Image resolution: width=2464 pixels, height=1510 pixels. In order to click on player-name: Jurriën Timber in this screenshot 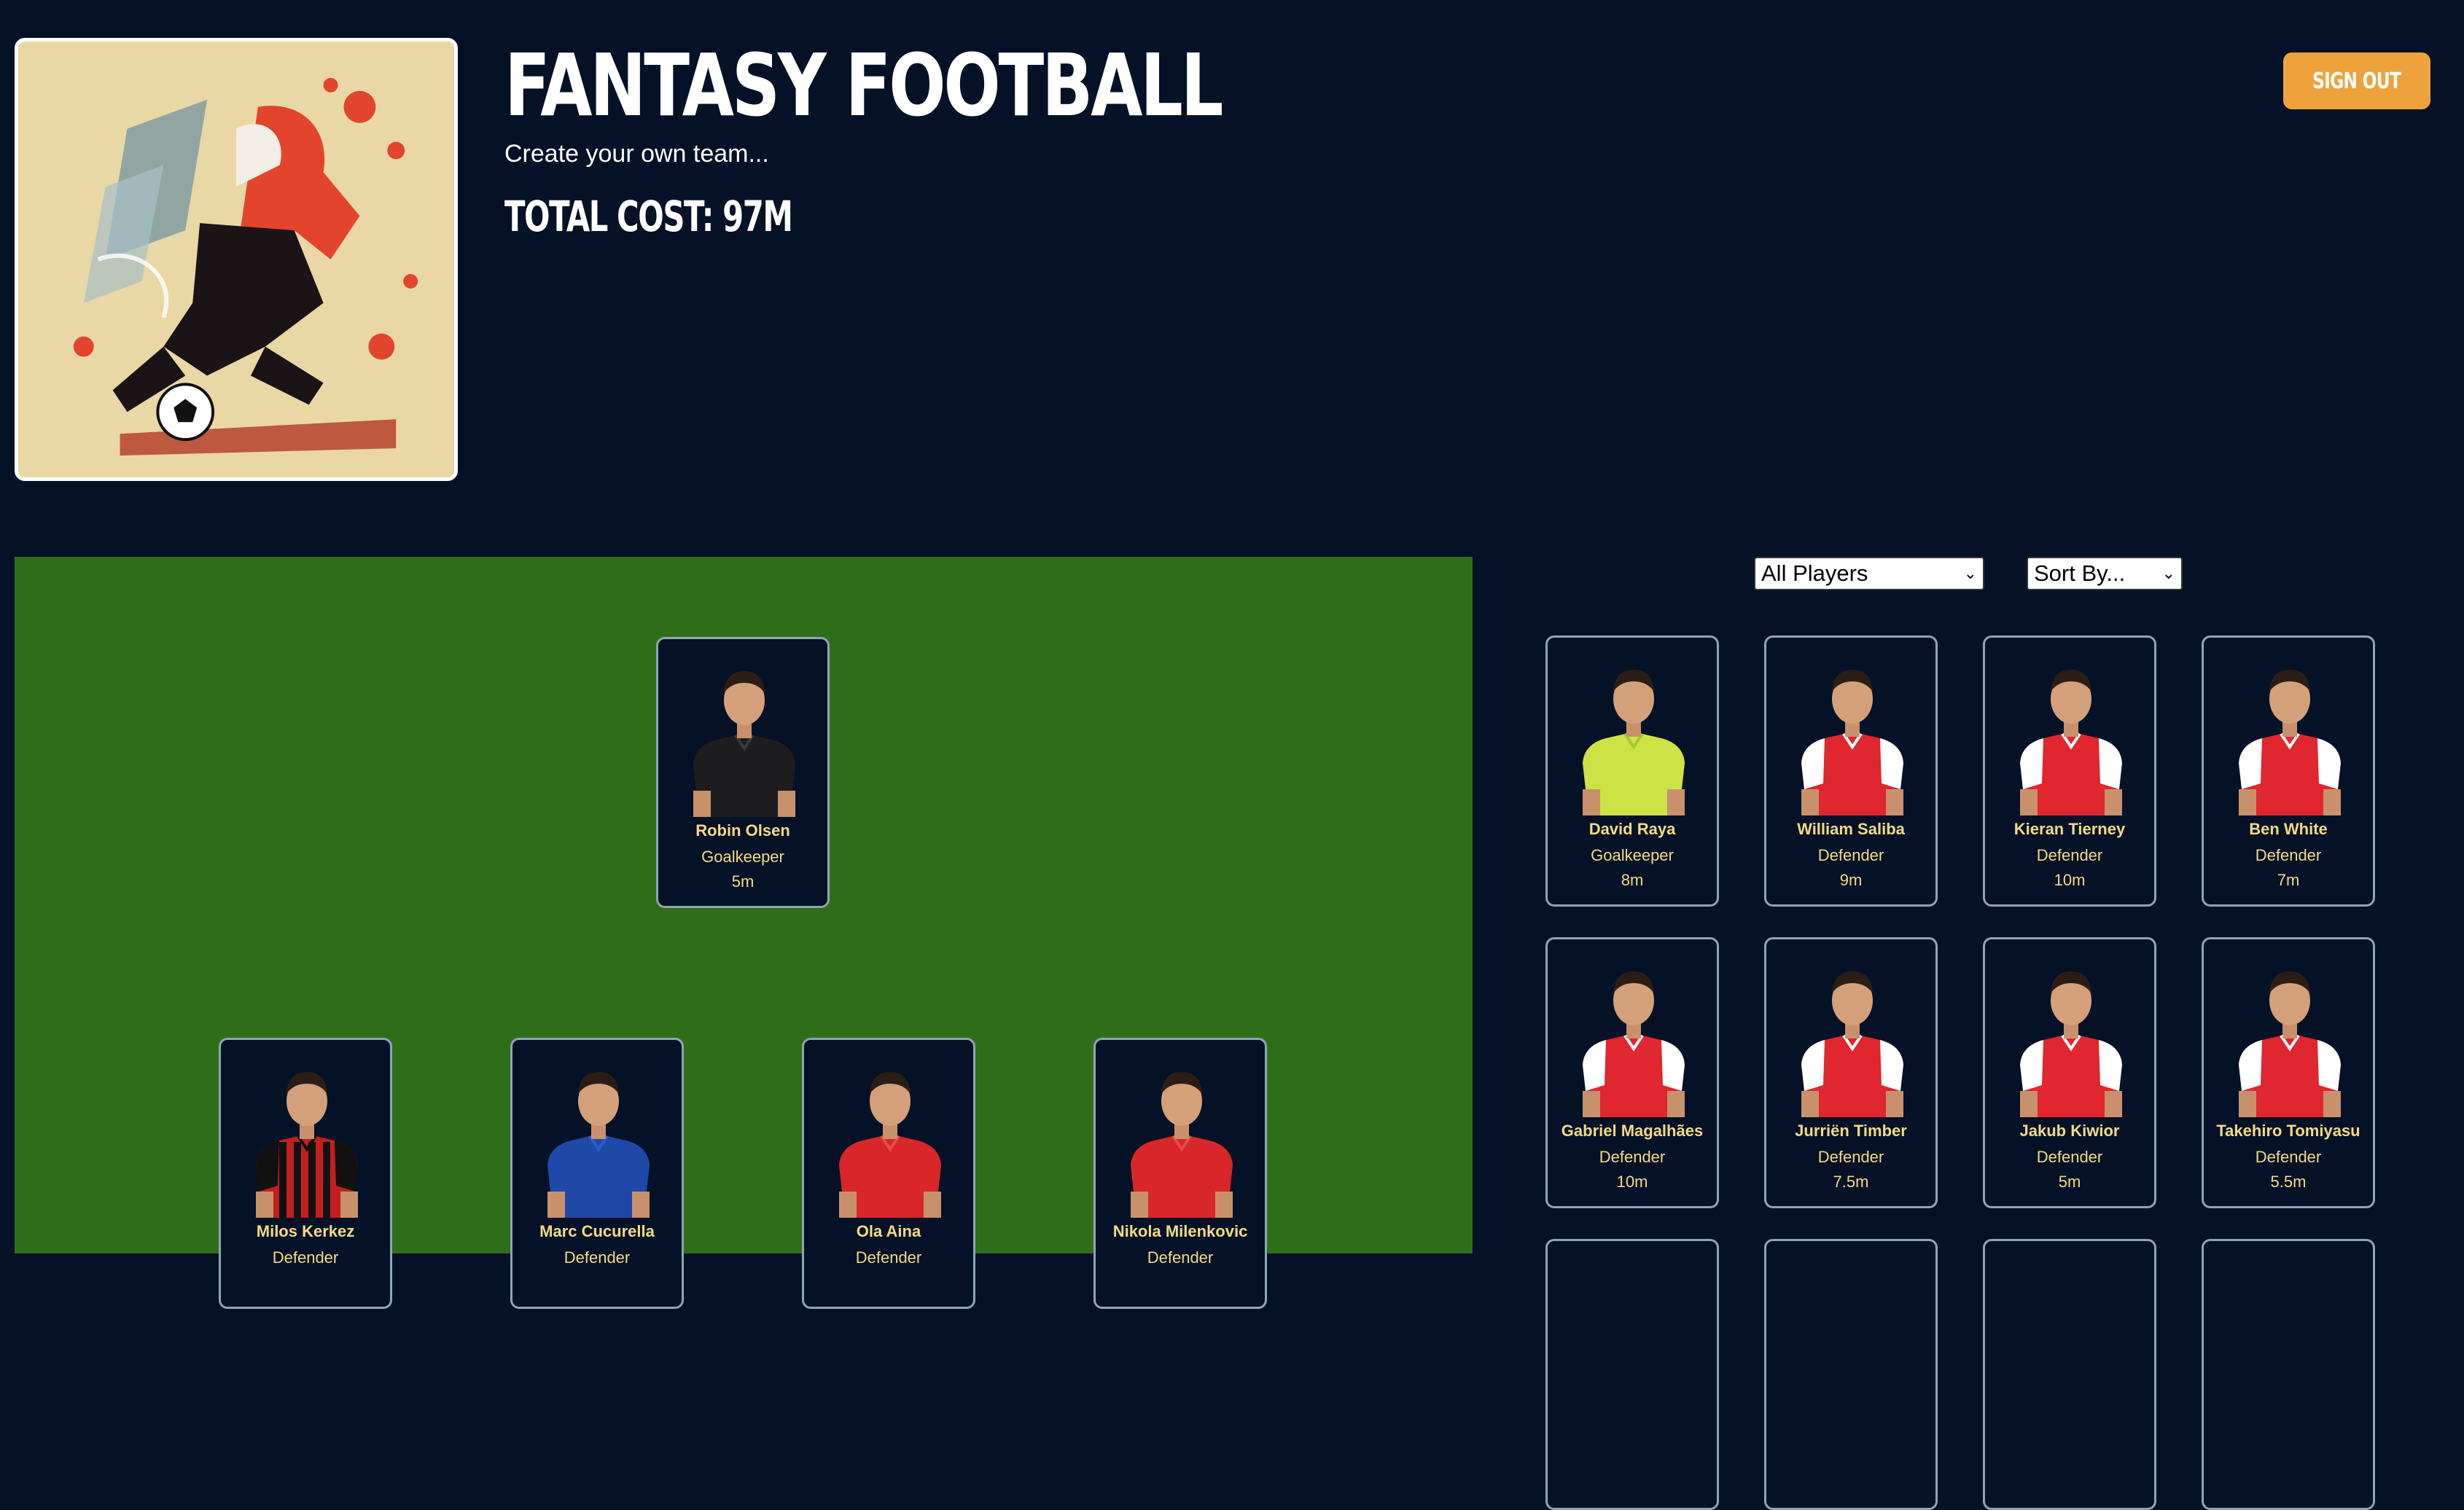, I will do `click(1851, 1131)`.